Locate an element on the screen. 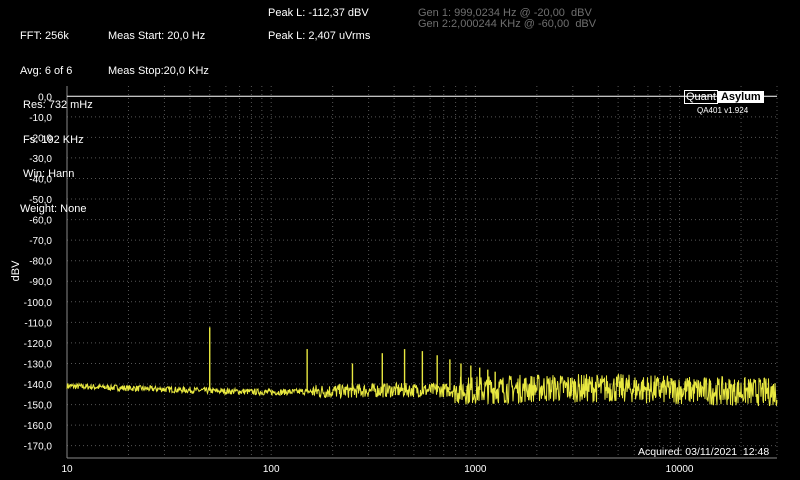 This screenshot has width=800, height=480. y-tick-label: -80,0 is located at coordinates (40, 262).